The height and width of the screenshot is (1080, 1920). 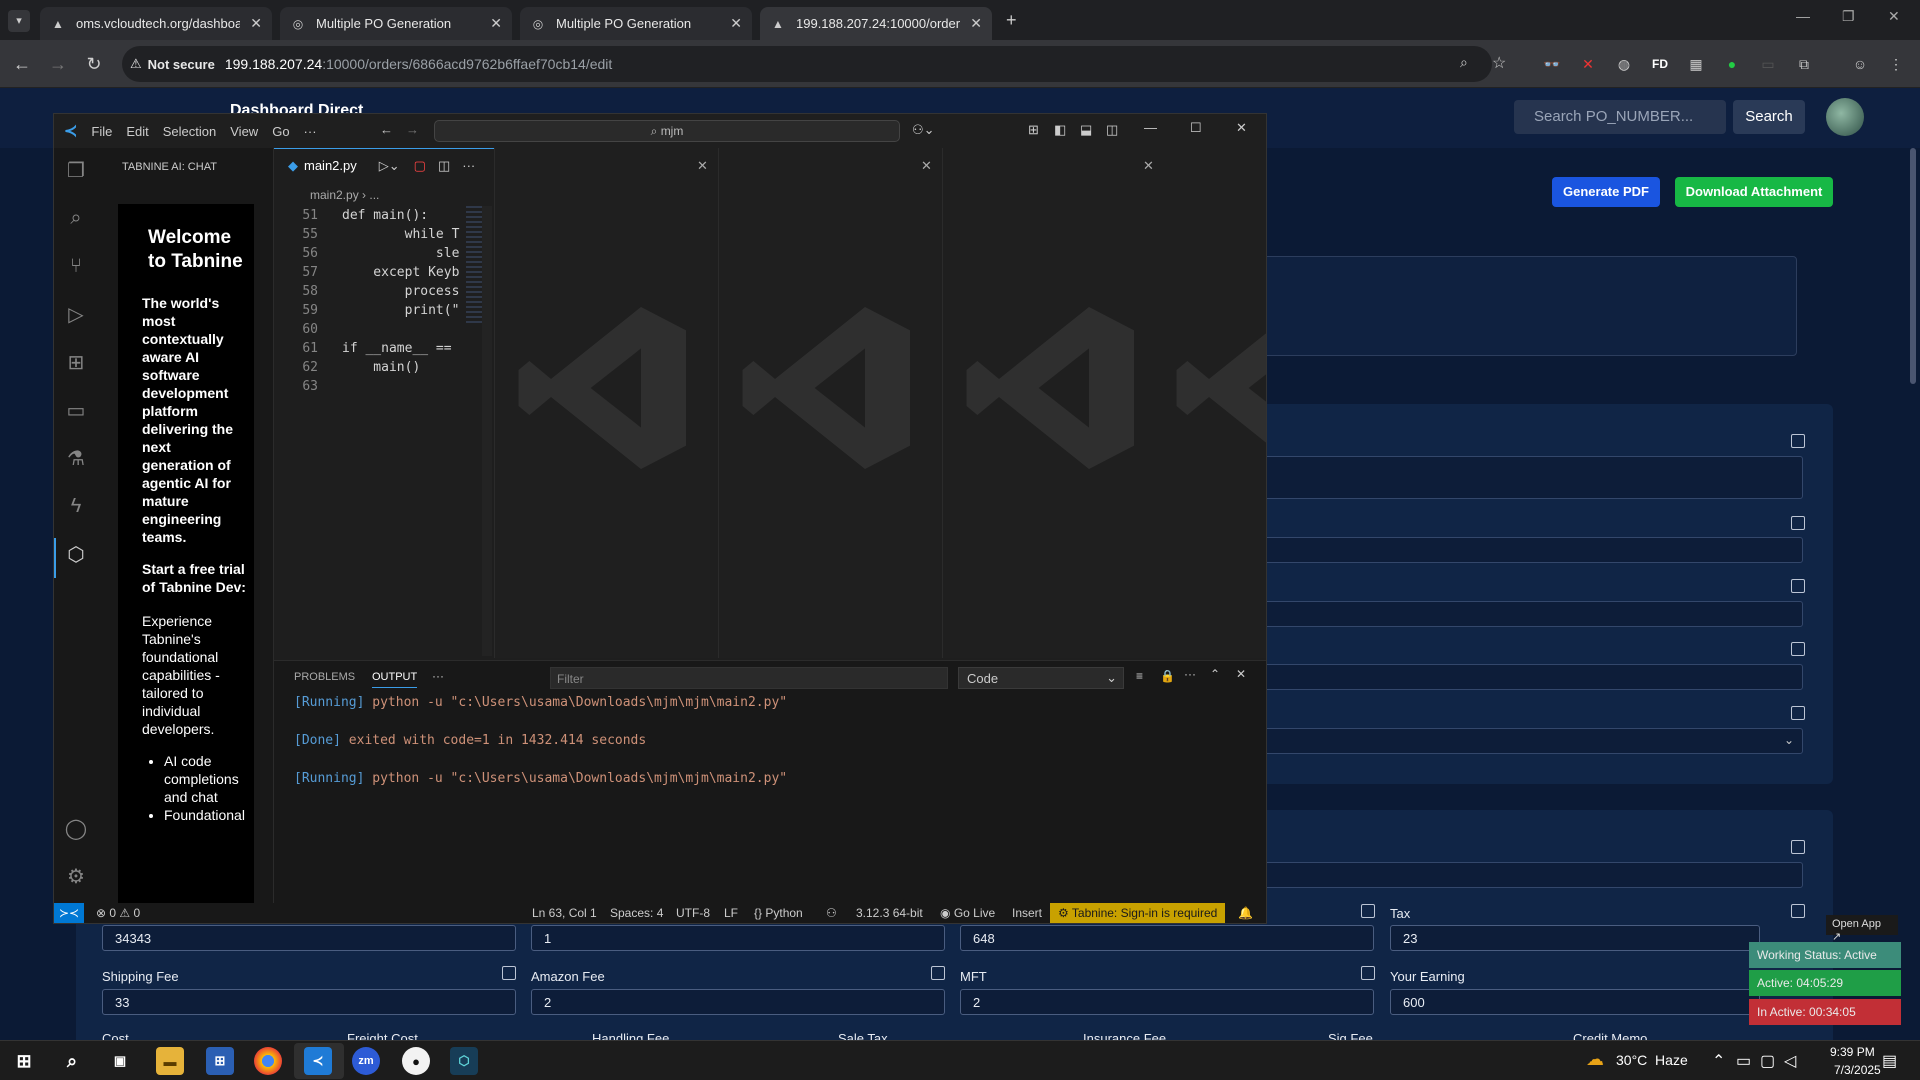 What do you see at coordinates (69, 913) in the screenshot?
I see `remote-indicator-icon: ≻≺` at bounding box center [69, 913].